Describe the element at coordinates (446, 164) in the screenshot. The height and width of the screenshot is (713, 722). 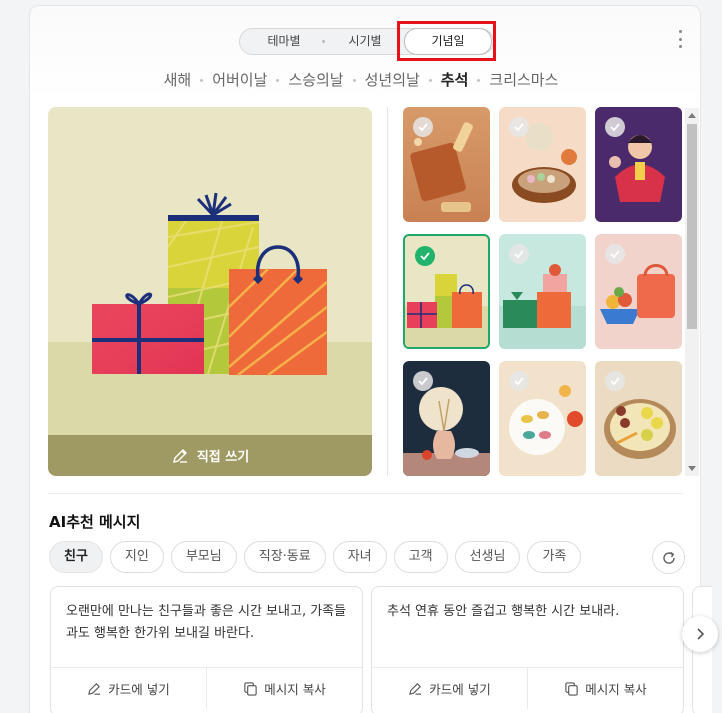
I see `thumbnail-rice-cakes-and-lantern` at that location.